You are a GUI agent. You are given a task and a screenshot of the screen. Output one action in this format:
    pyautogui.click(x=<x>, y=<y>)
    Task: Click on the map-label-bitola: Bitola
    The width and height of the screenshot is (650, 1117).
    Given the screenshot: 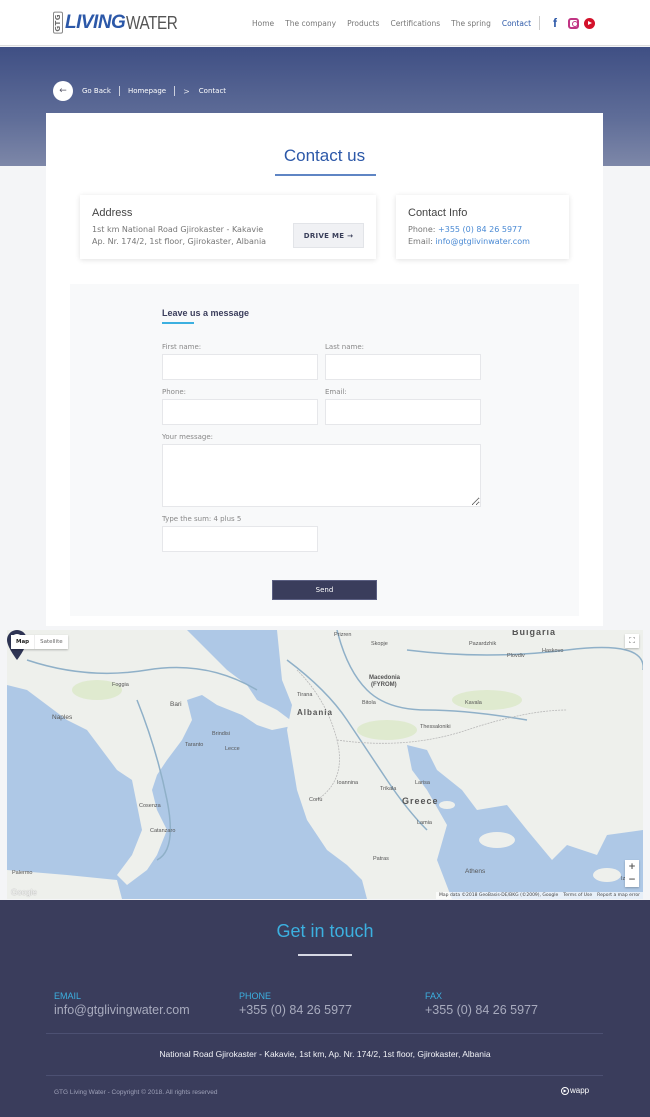 What is the action you would take?
    pyautogui.click(x=369, y=703)
    